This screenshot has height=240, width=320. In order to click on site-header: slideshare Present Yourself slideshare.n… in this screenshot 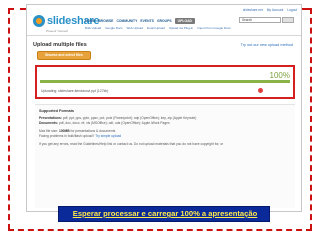, I will do `click(164, 22)`.